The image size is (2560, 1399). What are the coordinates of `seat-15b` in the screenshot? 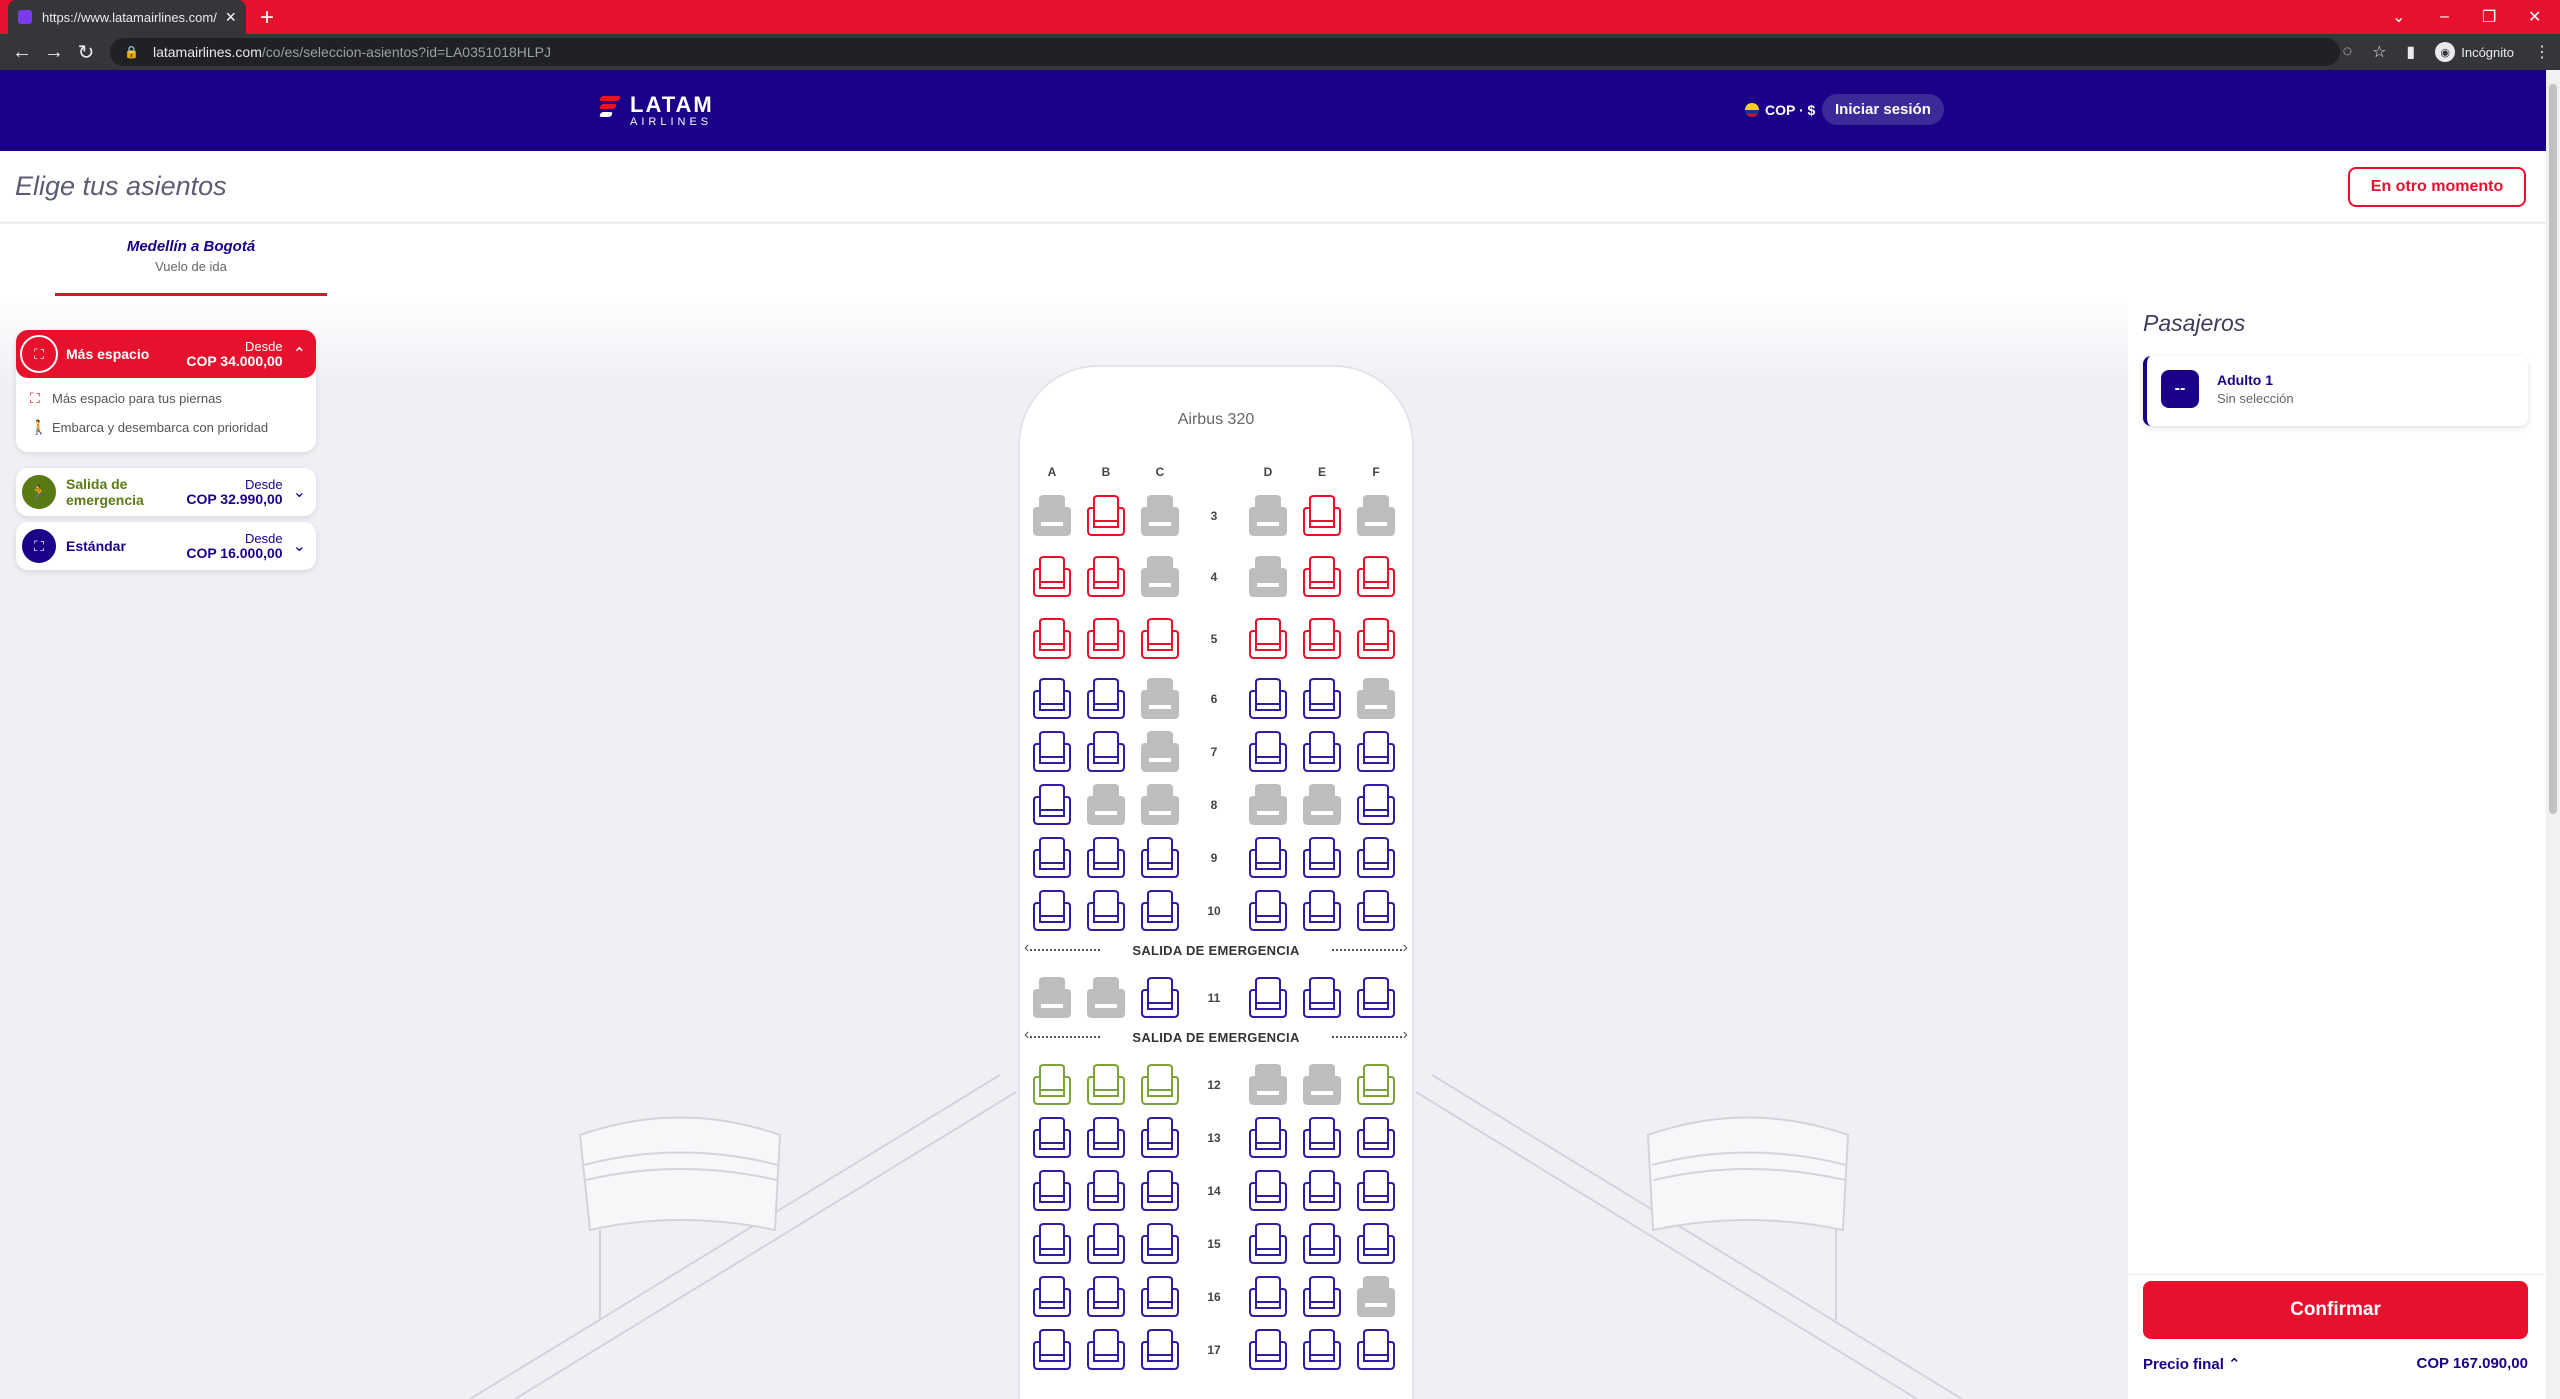 It's located at (1106, 1244).